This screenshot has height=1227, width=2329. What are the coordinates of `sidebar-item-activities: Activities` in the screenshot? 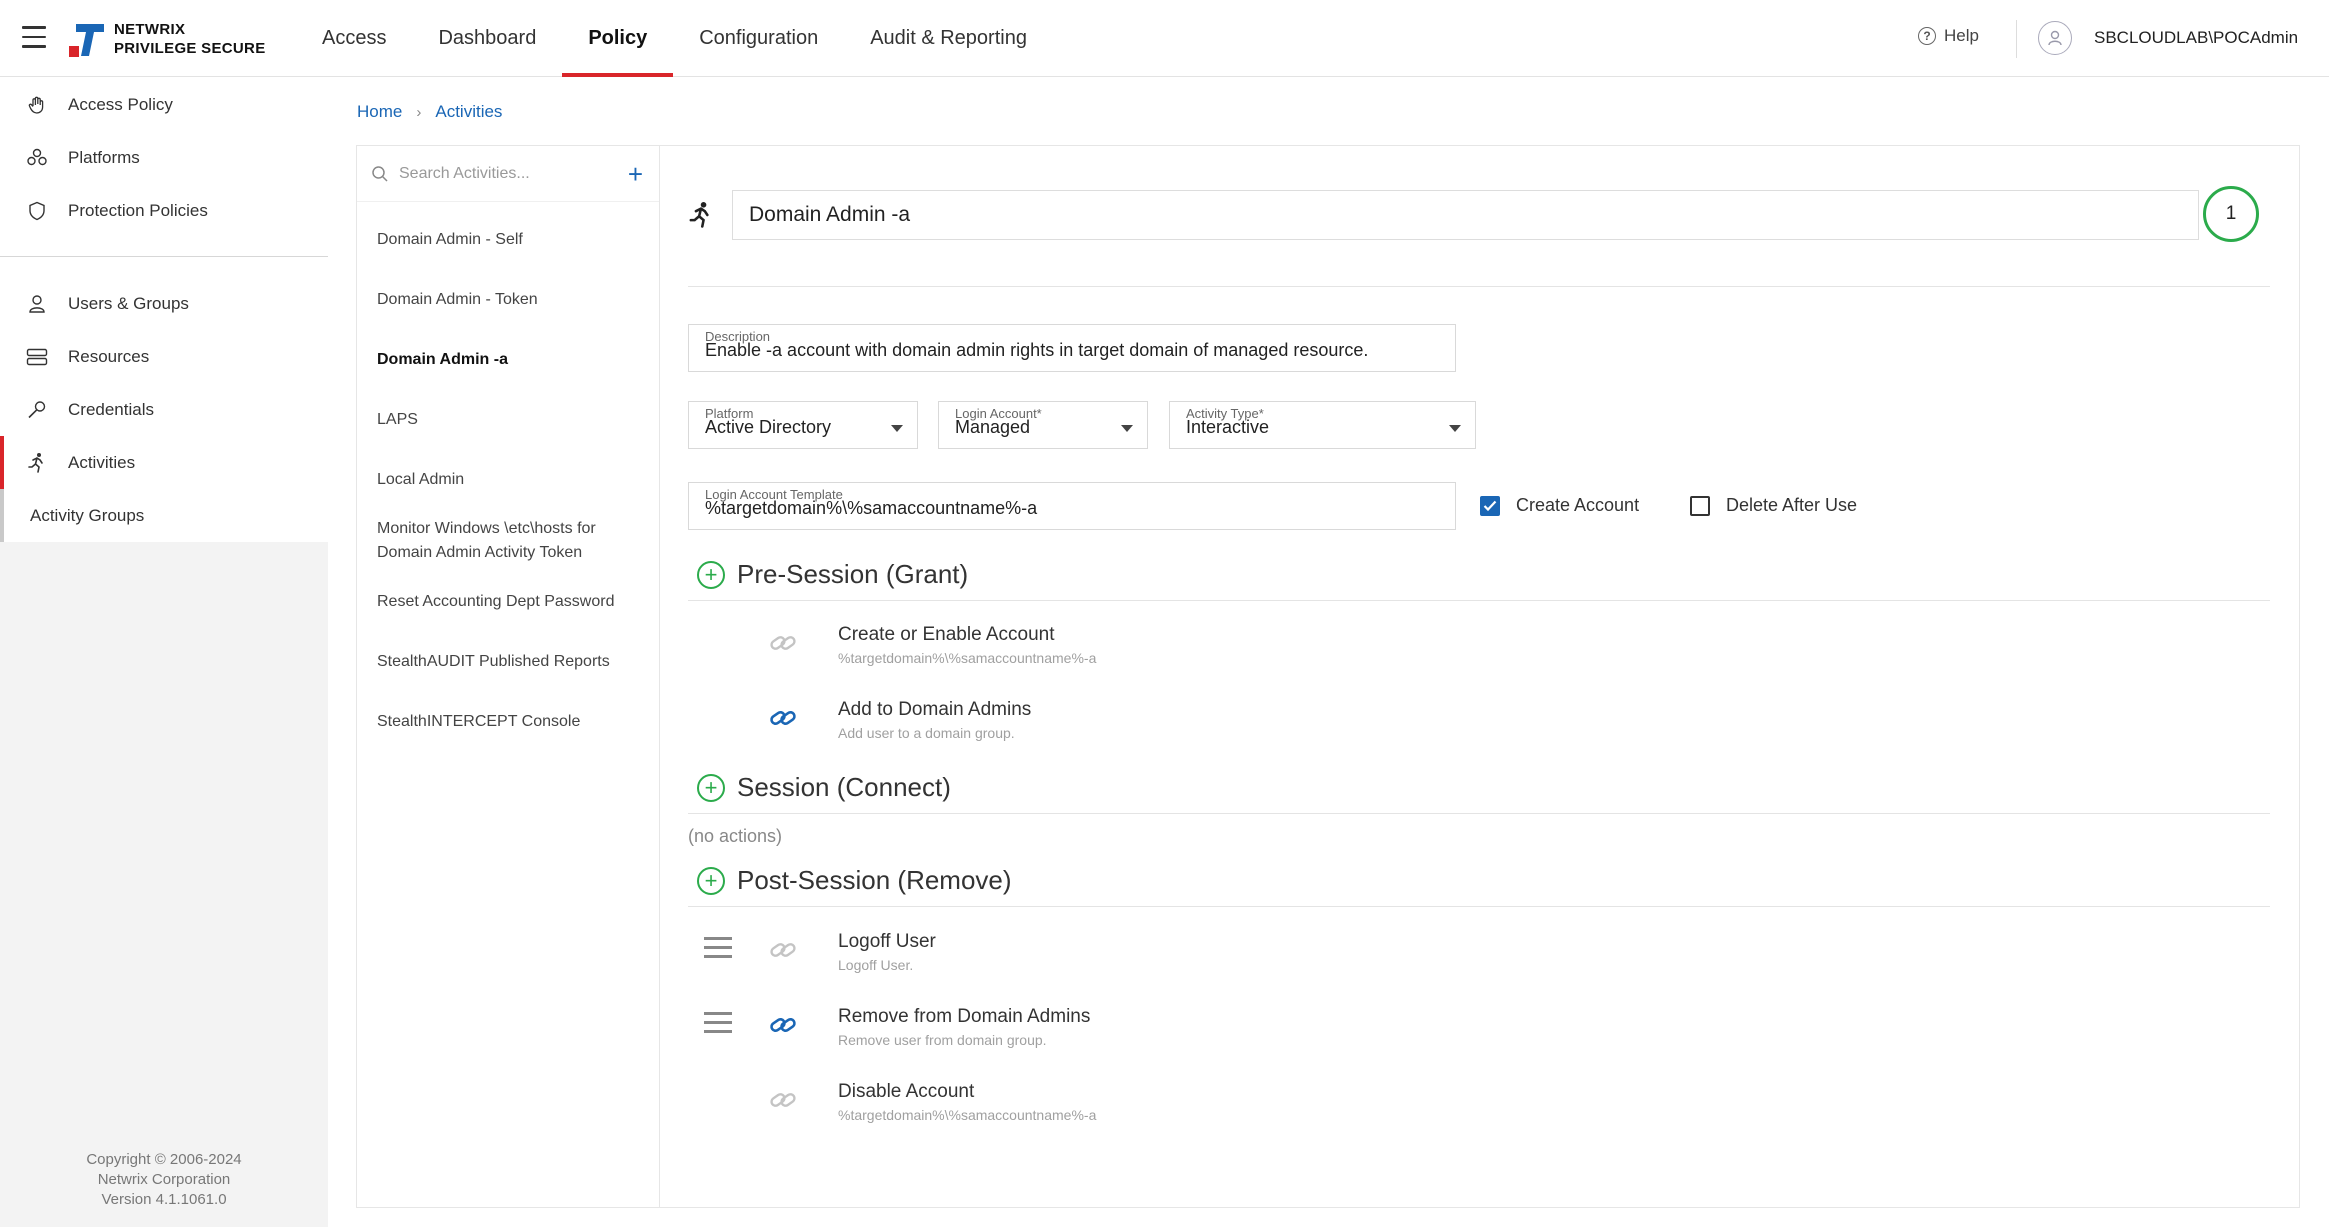 It's located at (164, 462).